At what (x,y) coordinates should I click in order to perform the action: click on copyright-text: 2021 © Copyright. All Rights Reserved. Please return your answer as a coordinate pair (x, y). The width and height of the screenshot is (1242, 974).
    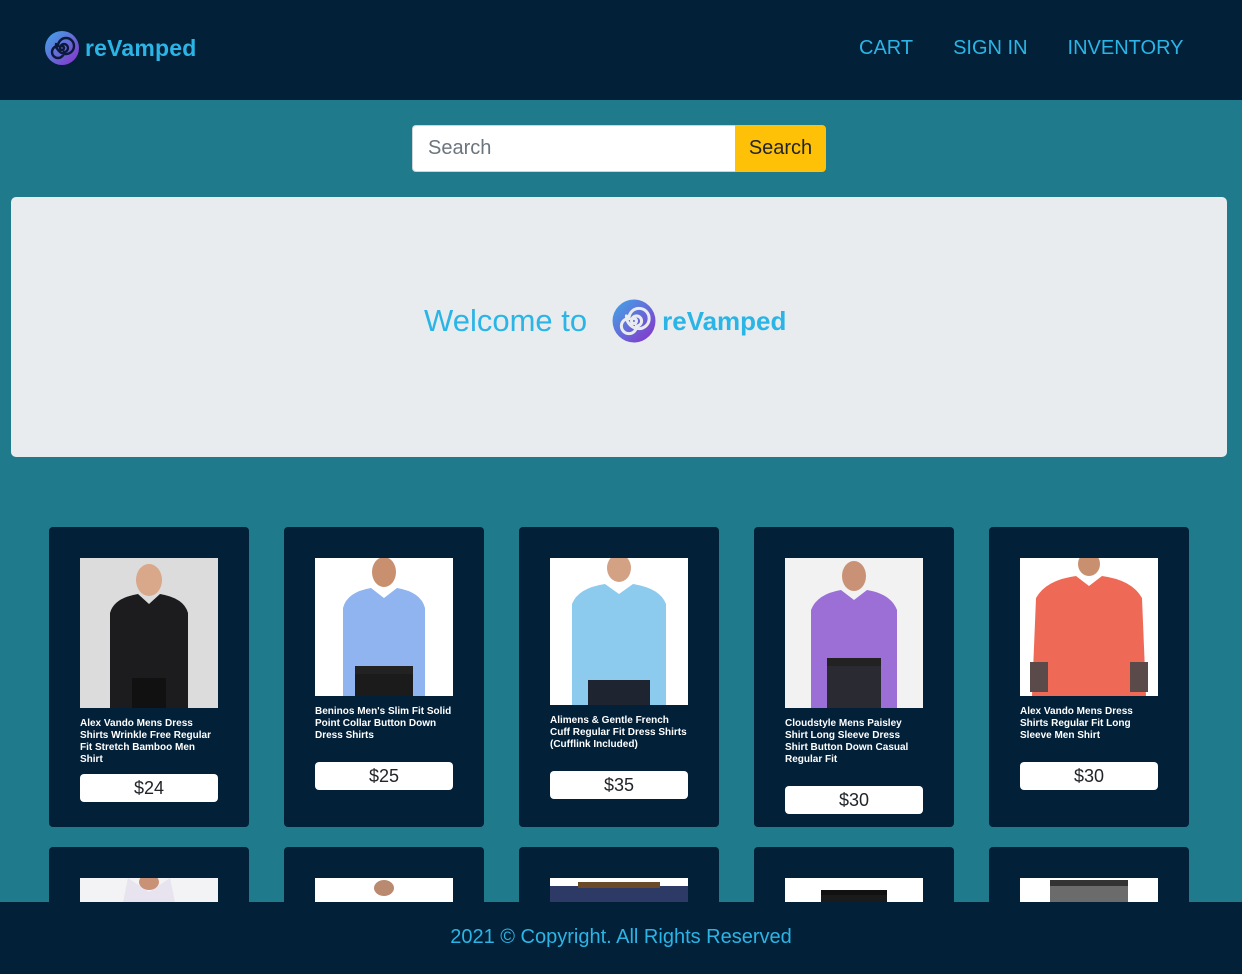
    Looking at the image, I should click on (621, 937).